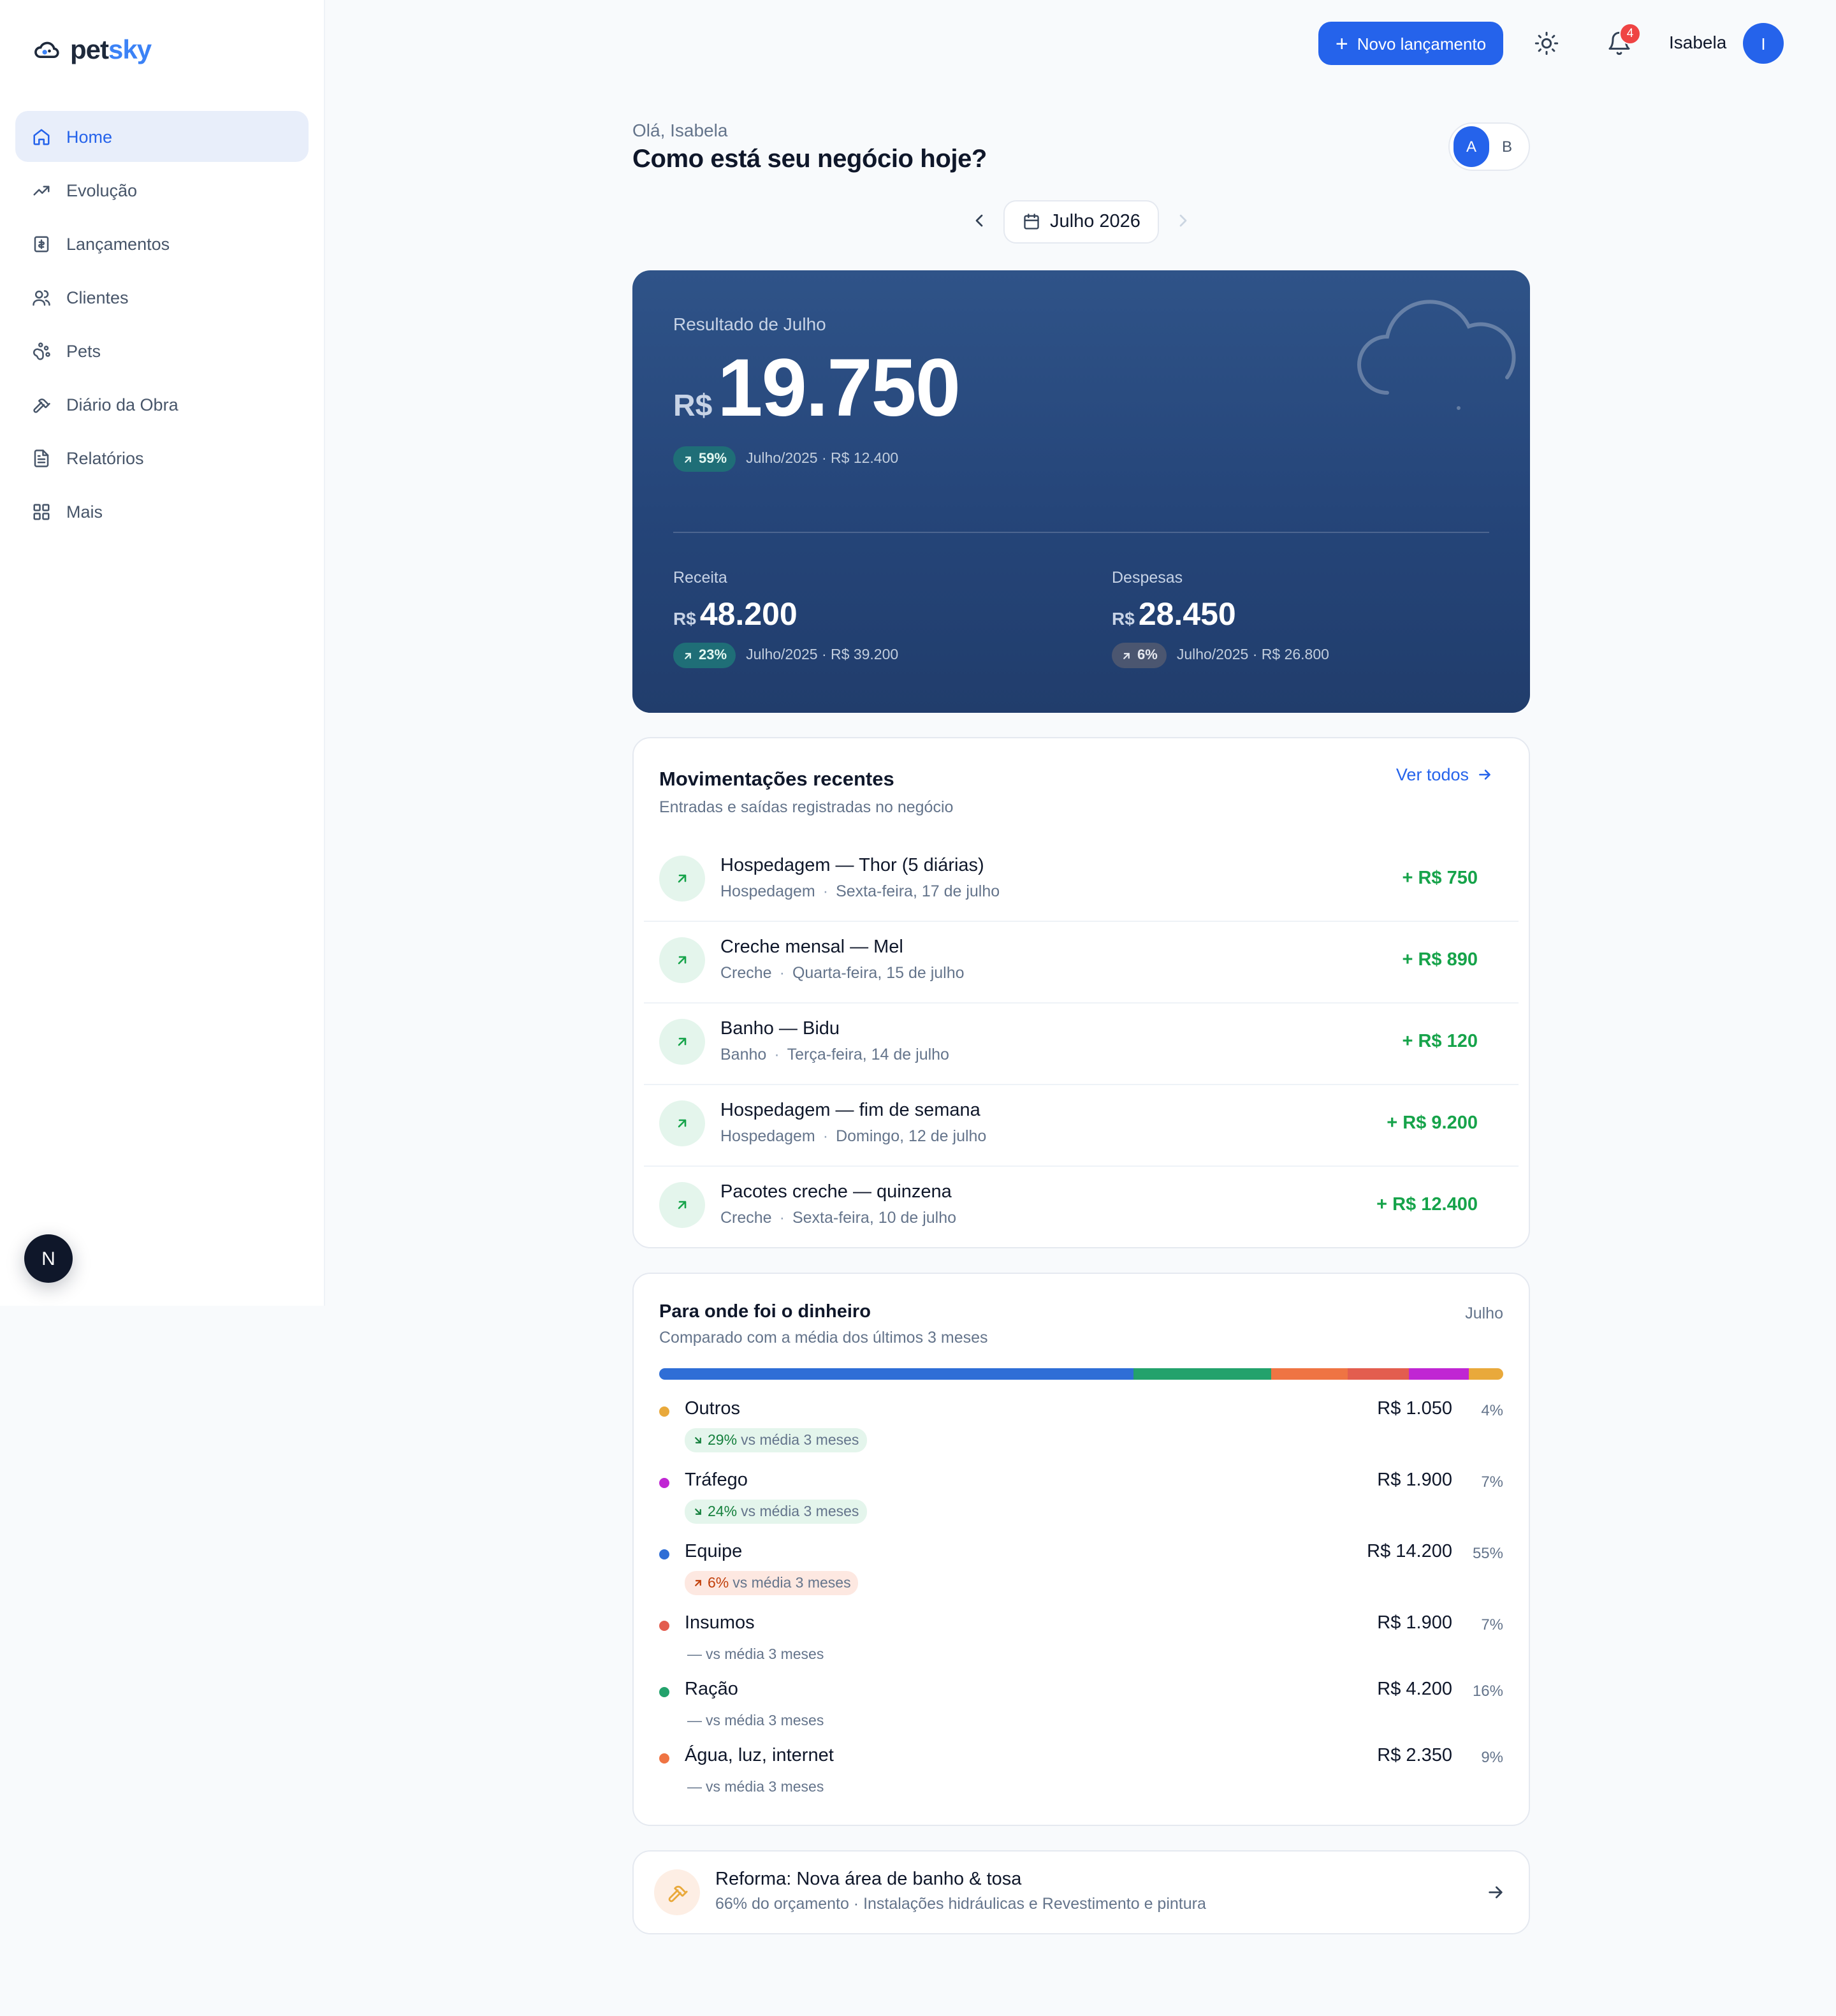 This screenshot has width=1836, height=2016. Describe the element at coordinates (755, 1787) in the screenshot. I see `trend-neutral: — vs média 3 meses` at that location.